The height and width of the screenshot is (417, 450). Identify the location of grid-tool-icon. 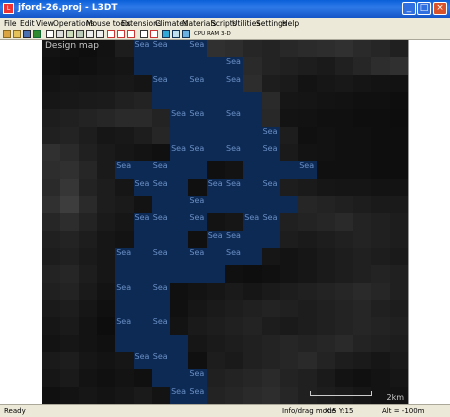
(100, 34).